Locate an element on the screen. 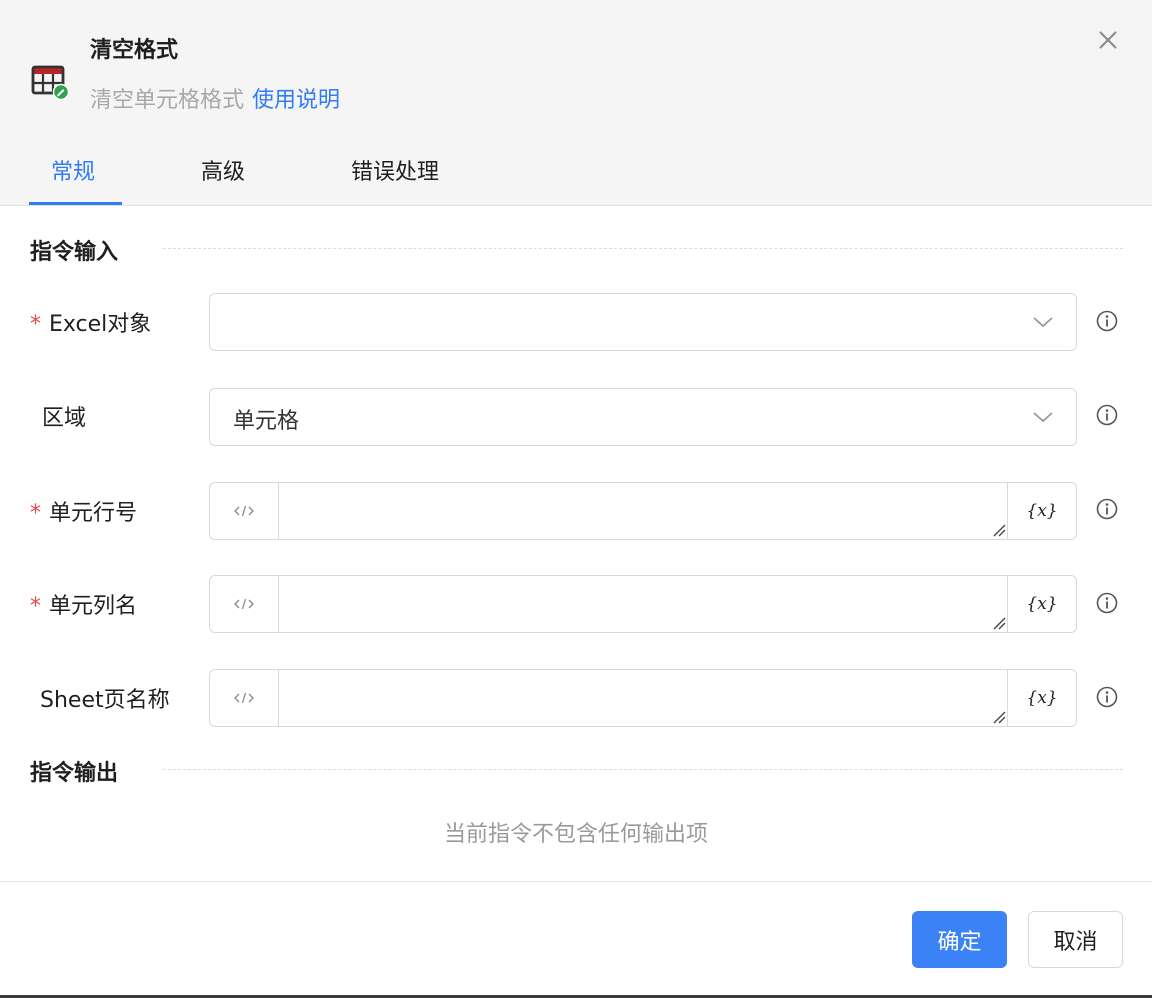 The image size is (1152, 998). input-section-divider is located at coordinates (643, 248).